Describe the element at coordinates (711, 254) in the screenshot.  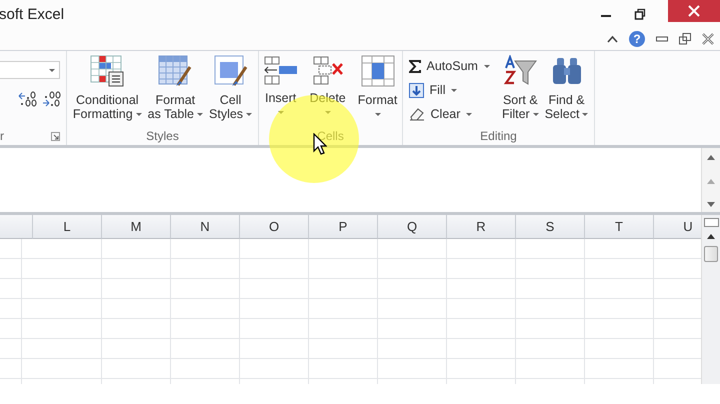
I see `scroll-thumb` at that location.